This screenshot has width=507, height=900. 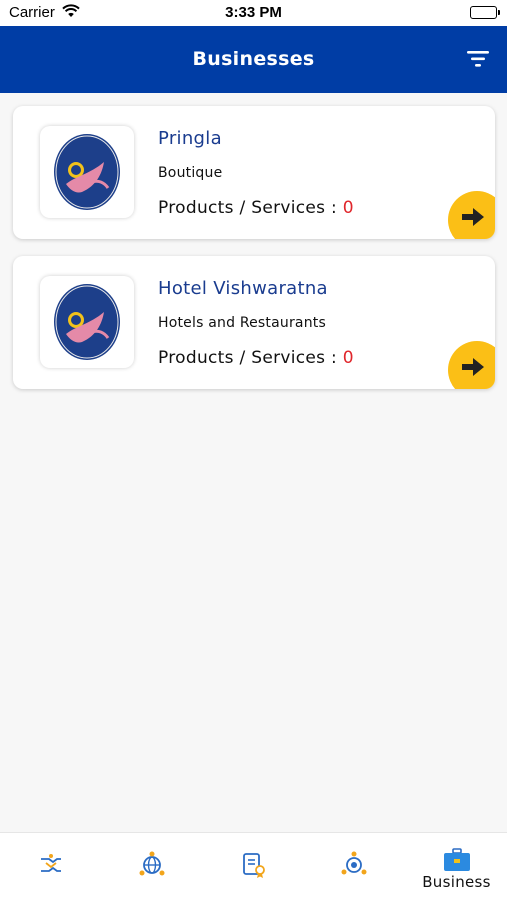 What do you see at coordinates (190, 138) in the screenshot?
I see `business-name: Pringla` at bounding box center [190, 138].